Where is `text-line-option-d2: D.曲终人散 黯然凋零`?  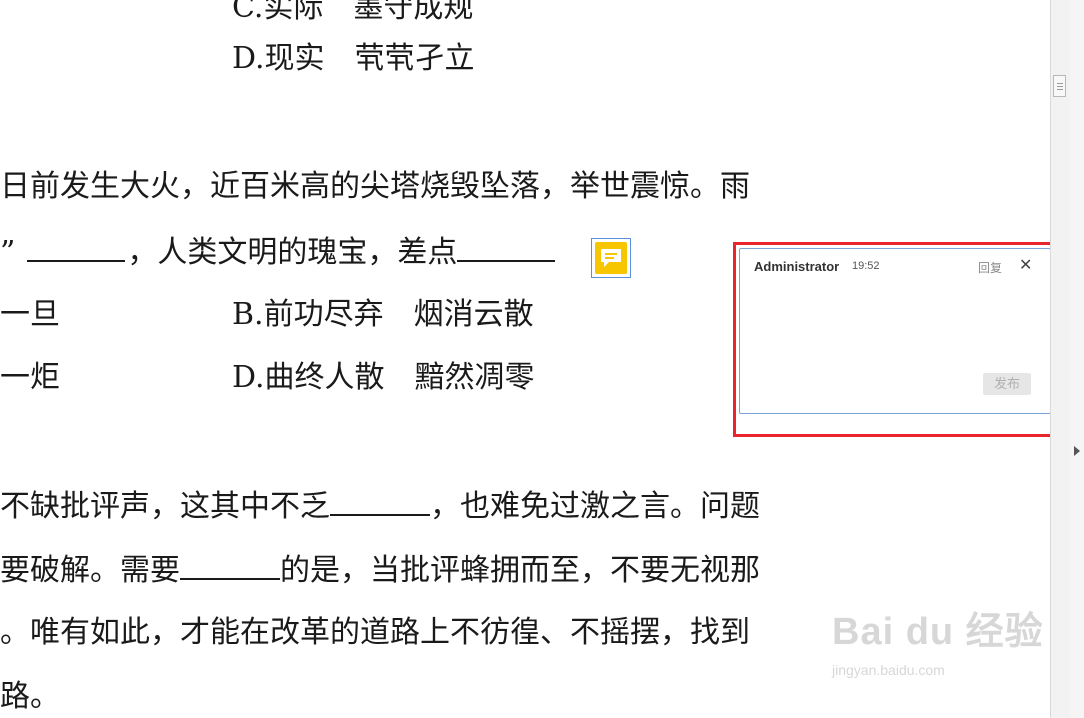
text-line-option-d2: D.曲终人散 黯然凋零 is located at coordinates (383, 378).